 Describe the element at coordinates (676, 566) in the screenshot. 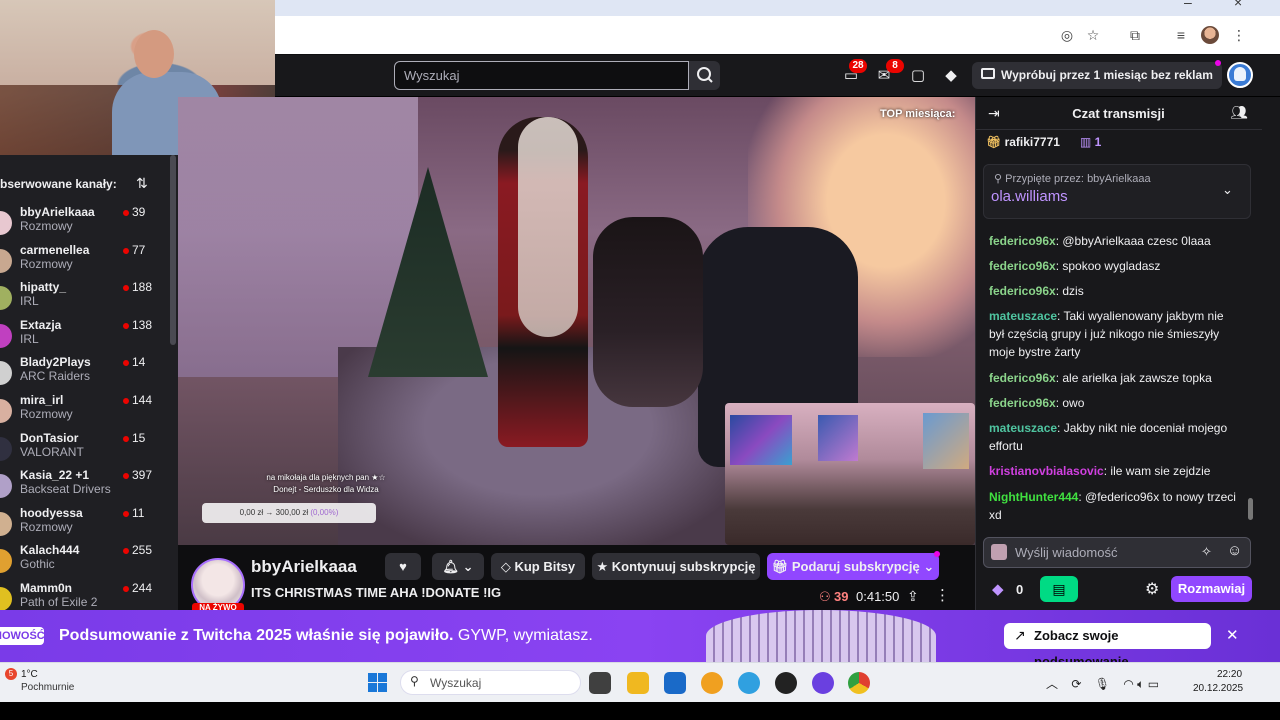

I see `resubscribe-button: ★ Kontynuuj subskrypcję` at that location.